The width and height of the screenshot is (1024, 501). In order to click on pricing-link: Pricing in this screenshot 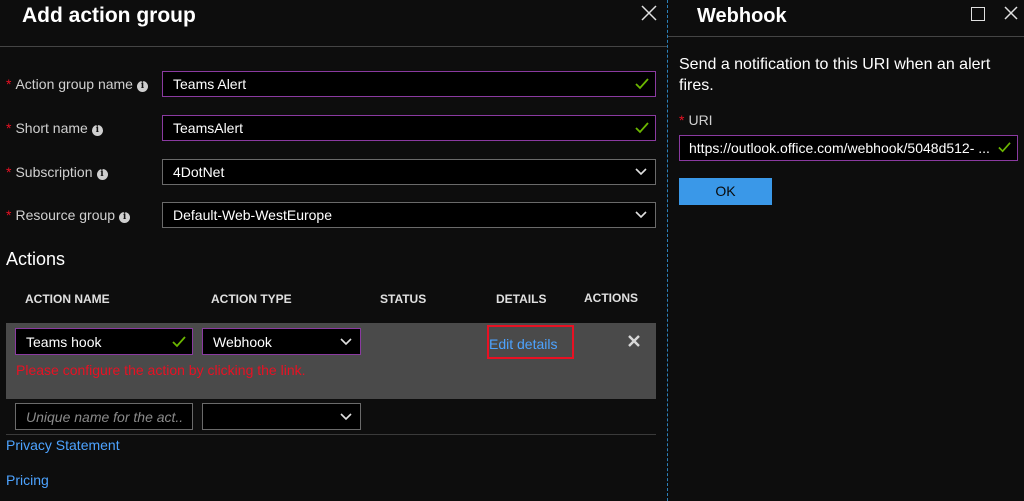, I will do `click(27, 480)`.